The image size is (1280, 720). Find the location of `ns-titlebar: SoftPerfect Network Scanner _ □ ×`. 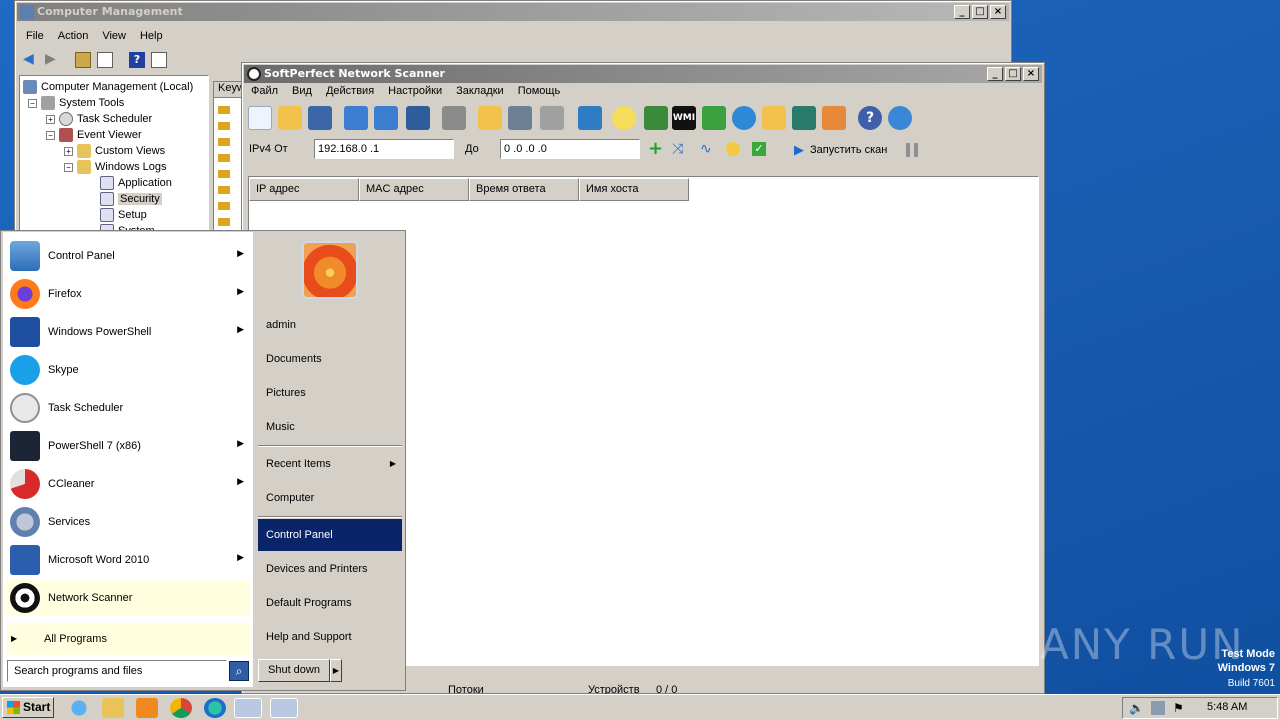

ns-titlebar: SoftPerfect Network Scanner _ □ × is located at coordinates (643, 74).